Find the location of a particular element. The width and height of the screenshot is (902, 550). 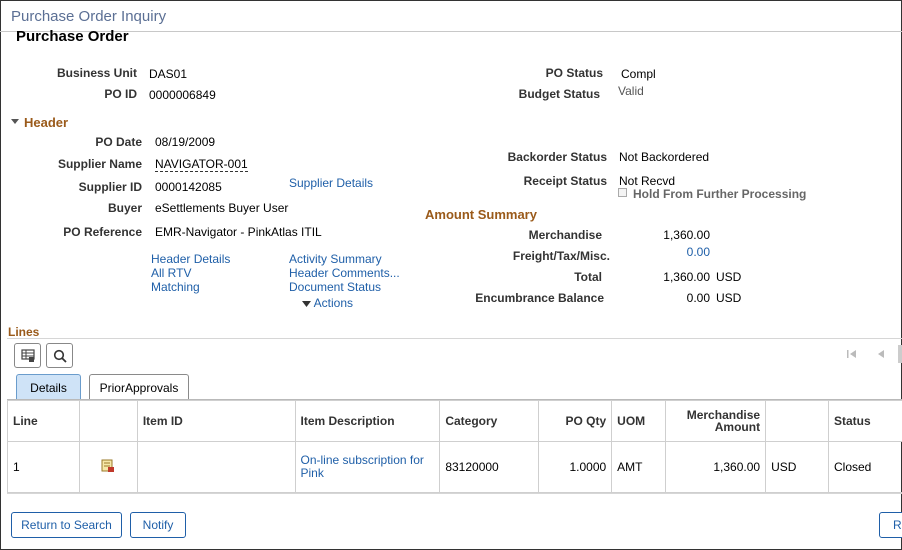

po-status-label: PO Status is located at coordinates (574, 73).